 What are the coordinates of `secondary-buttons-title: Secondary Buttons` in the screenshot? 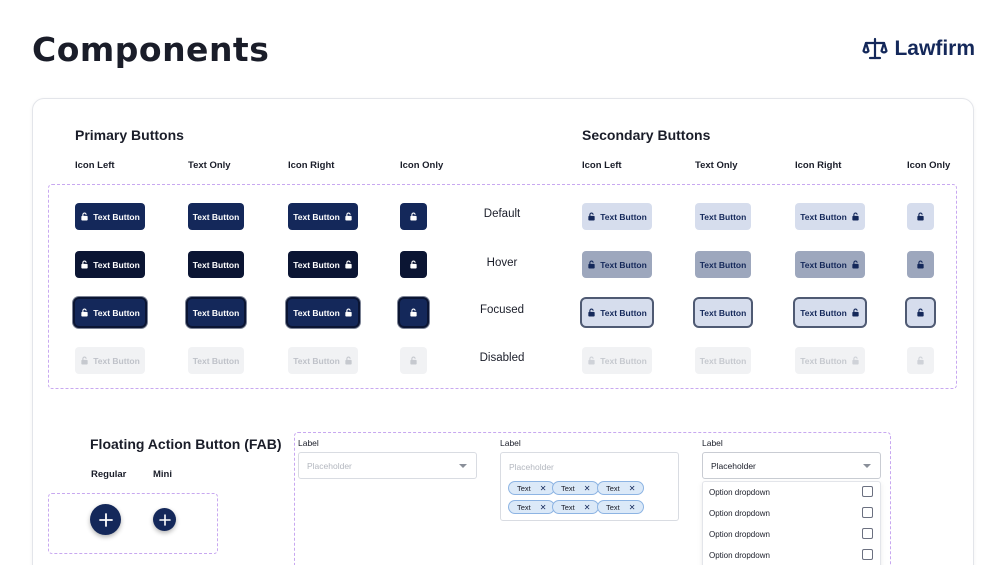 It's located at (646, 135).